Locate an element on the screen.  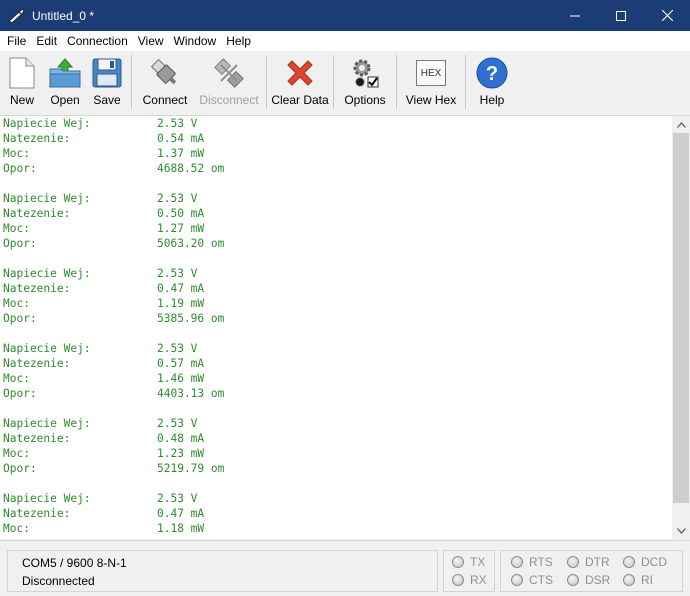
rx-label: RX is located at coordinates (478, 580).